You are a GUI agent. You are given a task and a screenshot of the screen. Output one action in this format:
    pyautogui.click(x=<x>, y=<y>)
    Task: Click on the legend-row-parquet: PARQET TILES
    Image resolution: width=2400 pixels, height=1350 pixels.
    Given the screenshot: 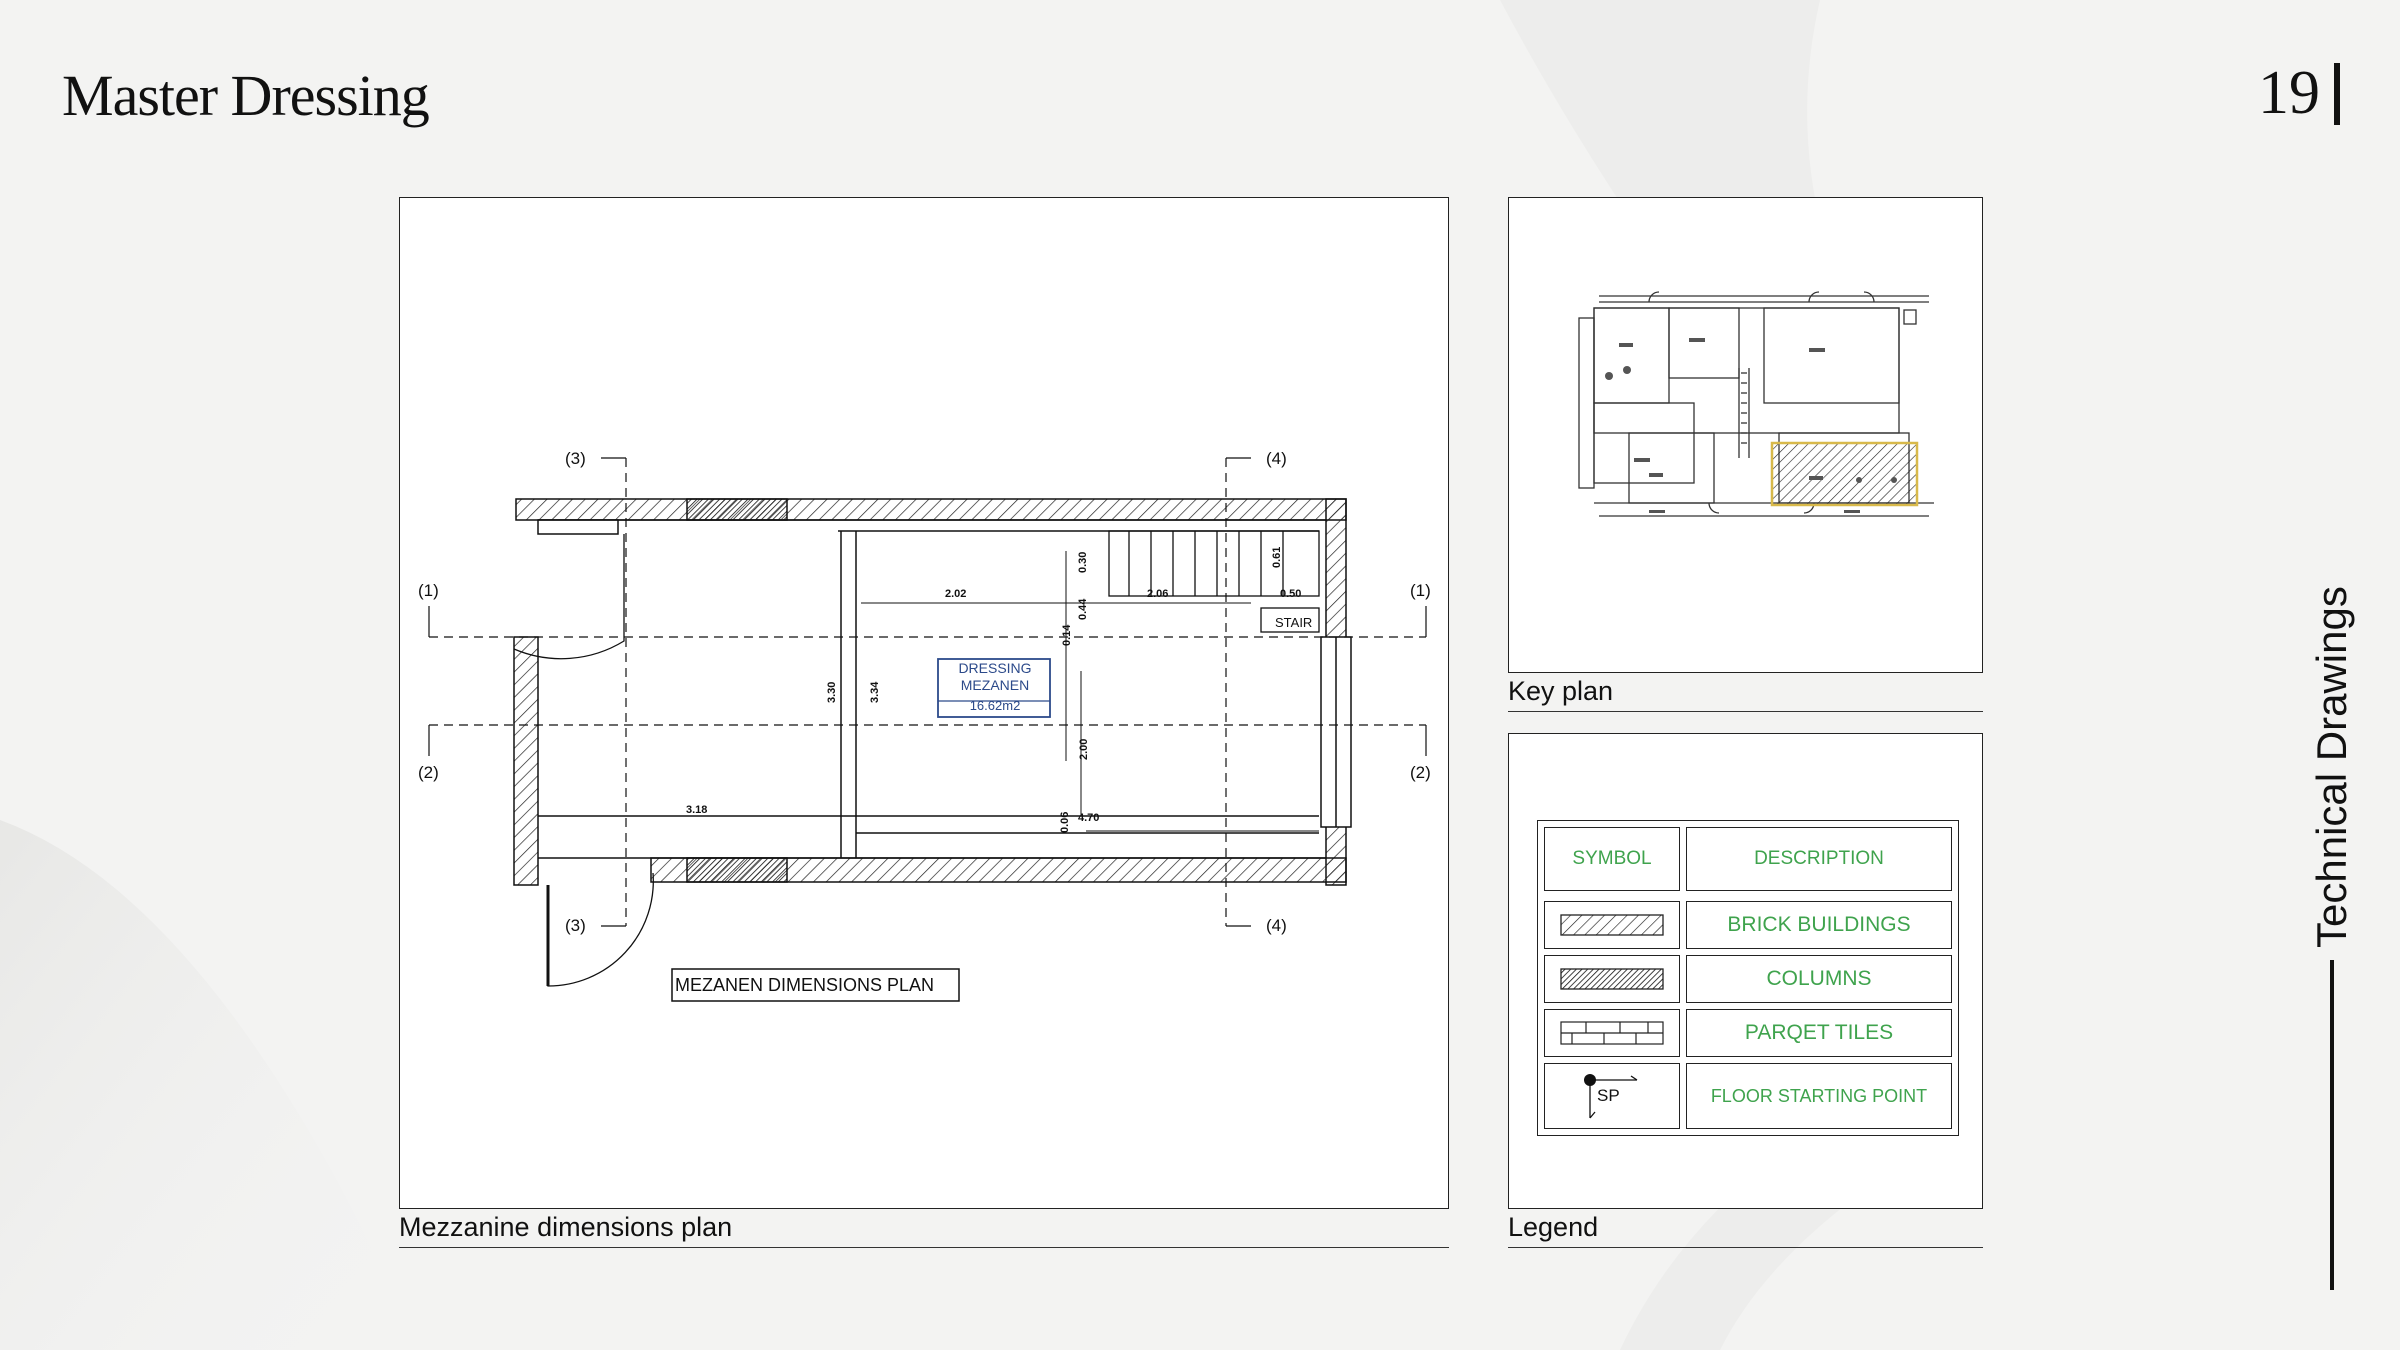 What is the action you would take?
    pyautogui.click(x=1748, y=1033)
    